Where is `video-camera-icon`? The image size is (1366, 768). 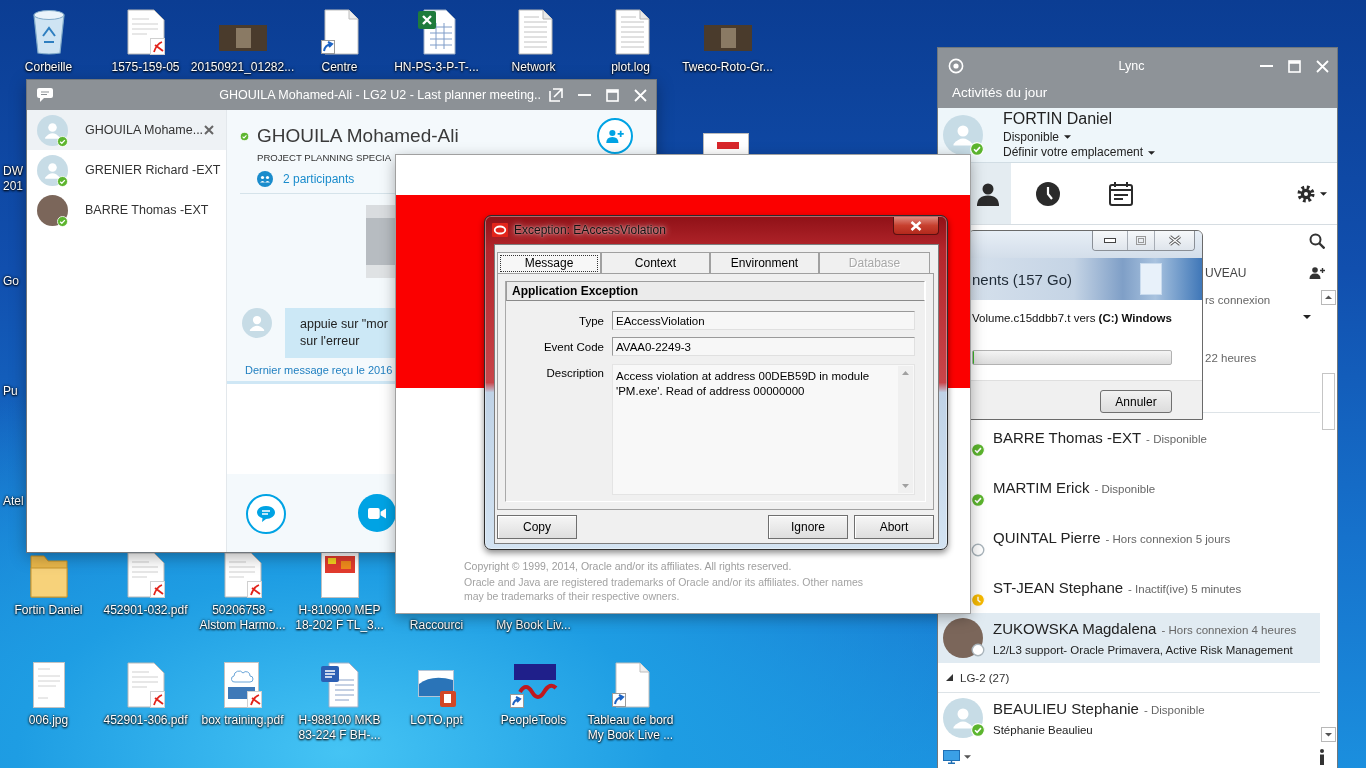 video-camera-icon is located at coordinates (377, 513).